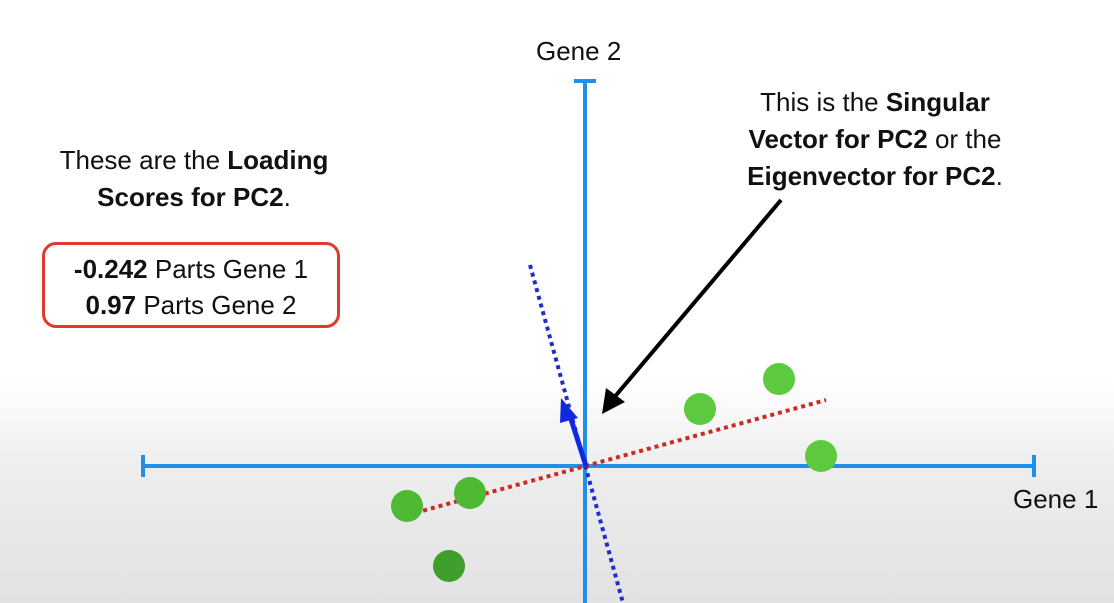 This screenshot has width=1114, height=603. What do you see at coordinates (191, 285) in the screenshot?
I see `loading-scores-box: -0.242 Parts Gene 1 0.97 Parts Gene 2` at bounding box center [191, 285].